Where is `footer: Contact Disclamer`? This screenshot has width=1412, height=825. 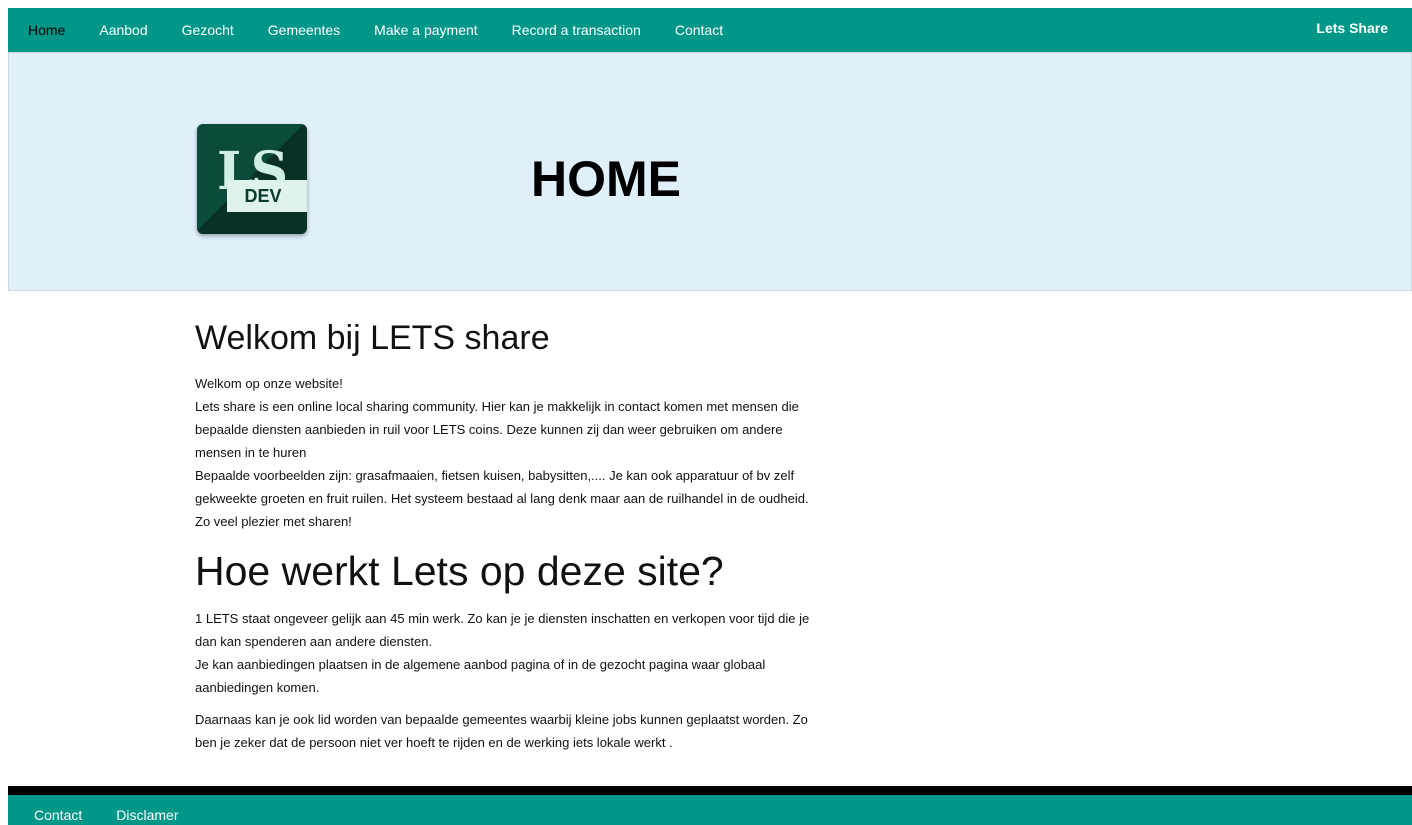
footer: Contact Disclamer is located at coordinates (710, 810).